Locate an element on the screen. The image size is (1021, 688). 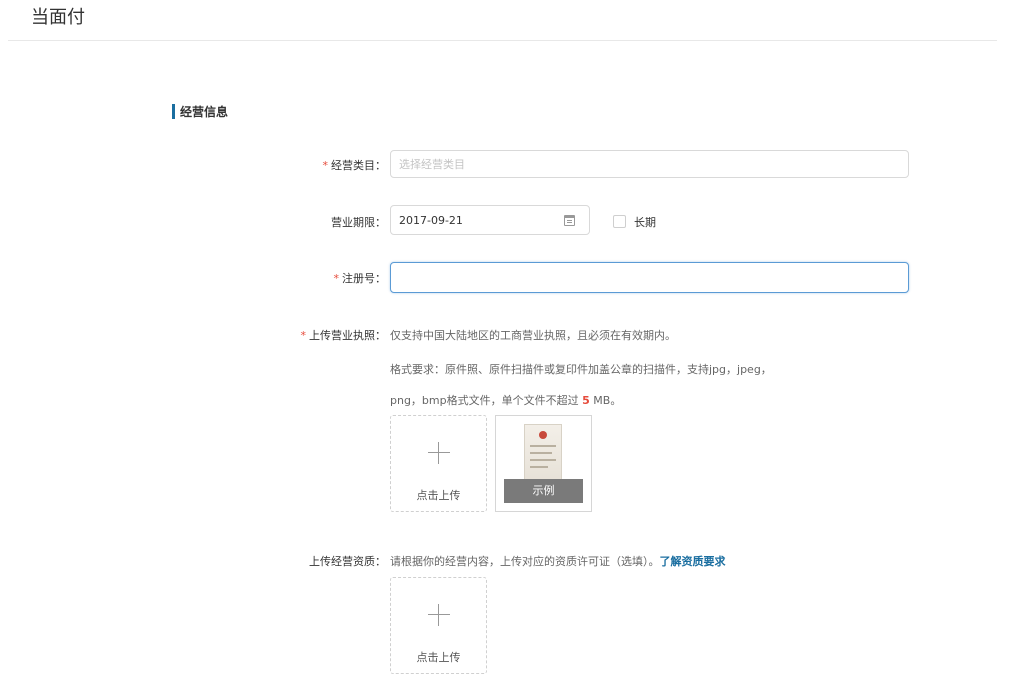
section-heading: 经营信息 is located at coordinates (200, 111).